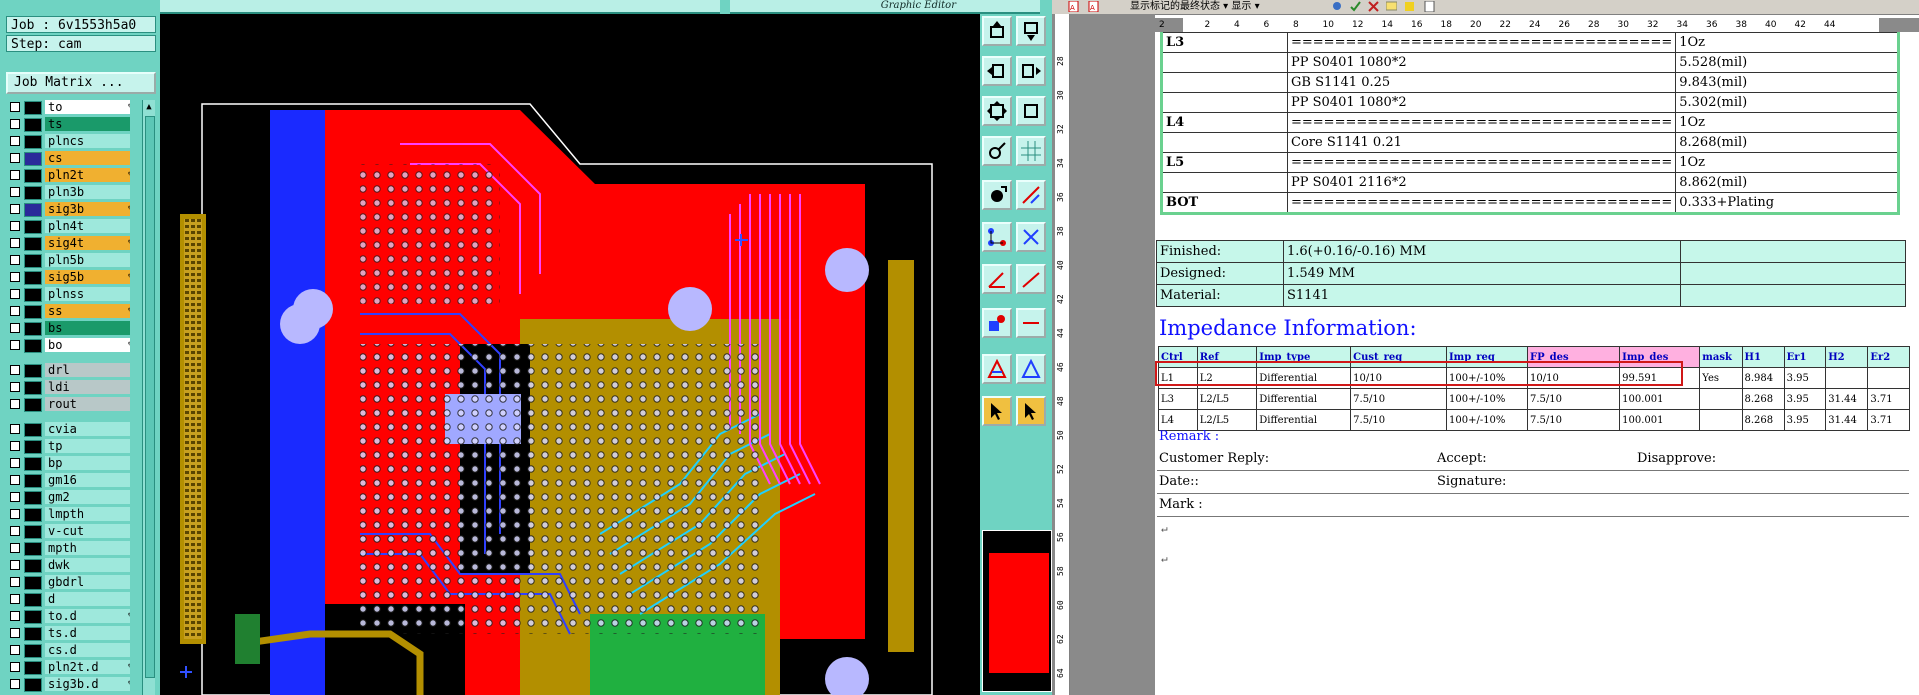 This screenshot has height=695, width=1919. Describe the element at coordinates (69, 243) in the screenshot. I see `layer-row-sig4t: sig4t✎` at that location.